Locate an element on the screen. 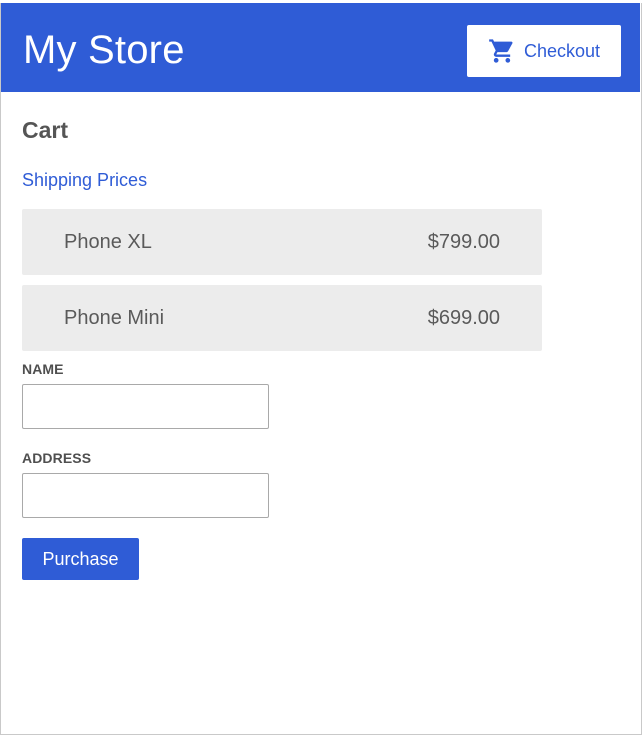 This screenshot has height=736, width=644. cart-item: Phone XL $799.00 is located at coordinates (282, 242).